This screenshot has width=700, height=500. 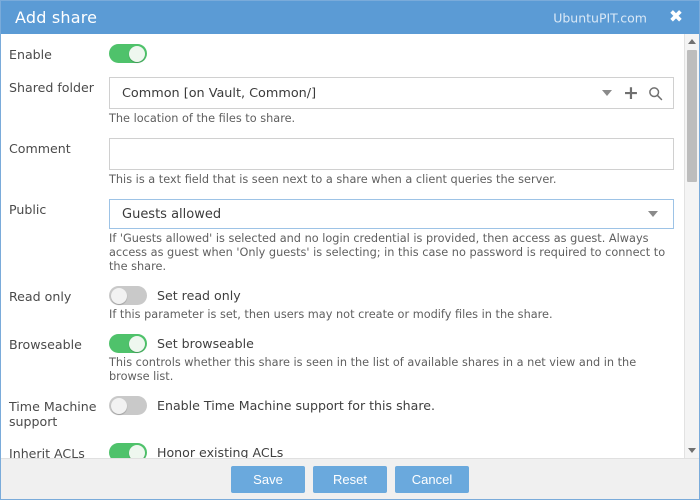 I want to click on row-label-enable: Enable, so click(x=30, y=54).